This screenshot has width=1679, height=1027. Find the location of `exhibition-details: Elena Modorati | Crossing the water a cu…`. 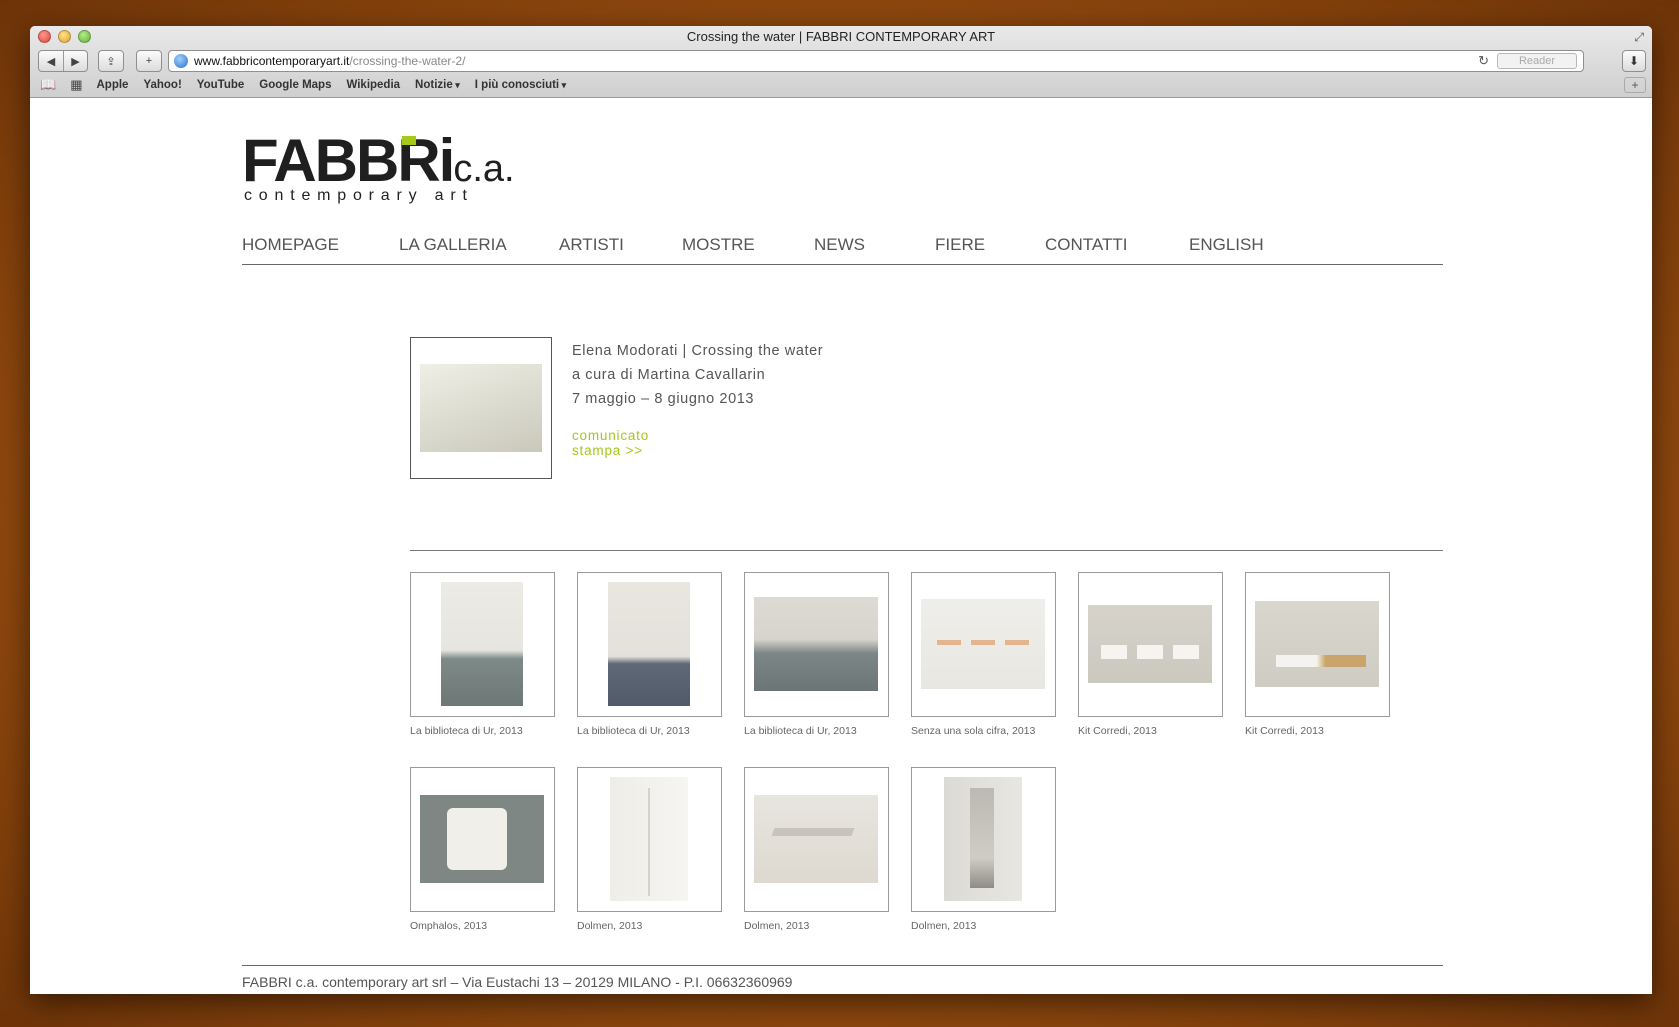

exhibition-details: Elena Modorati | Crossing the water a cu… is located at coordinates (772, 375).